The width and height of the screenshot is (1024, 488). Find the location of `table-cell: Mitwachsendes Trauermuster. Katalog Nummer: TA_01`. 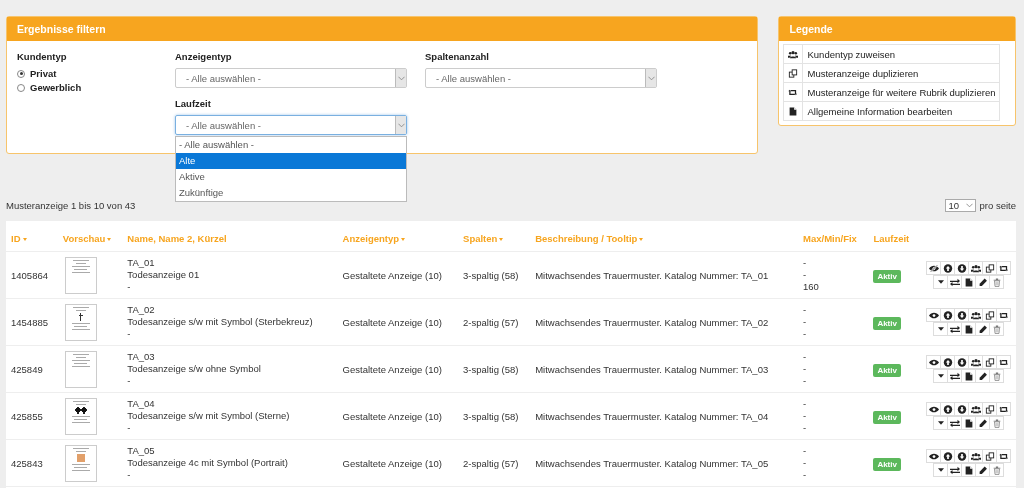

table-cell: Mitwachsendes Trauermuster. Katalog Nummer: TA_01 is located at coordinates (664, 275).